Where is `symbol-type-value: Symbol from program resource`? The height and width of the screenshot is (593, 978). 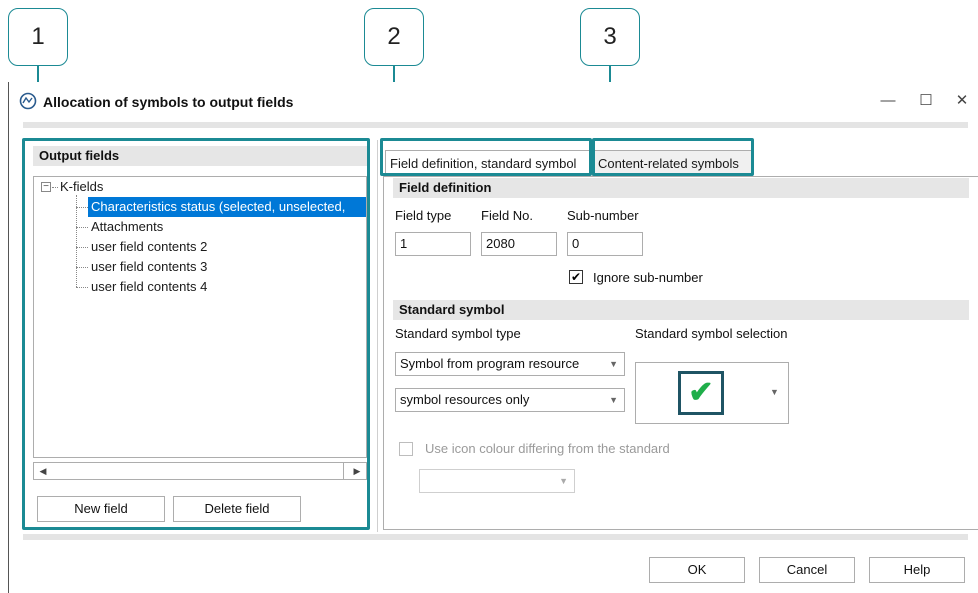
symbol-type-value: Symbol from program resource is located at coordinates (490, 363).